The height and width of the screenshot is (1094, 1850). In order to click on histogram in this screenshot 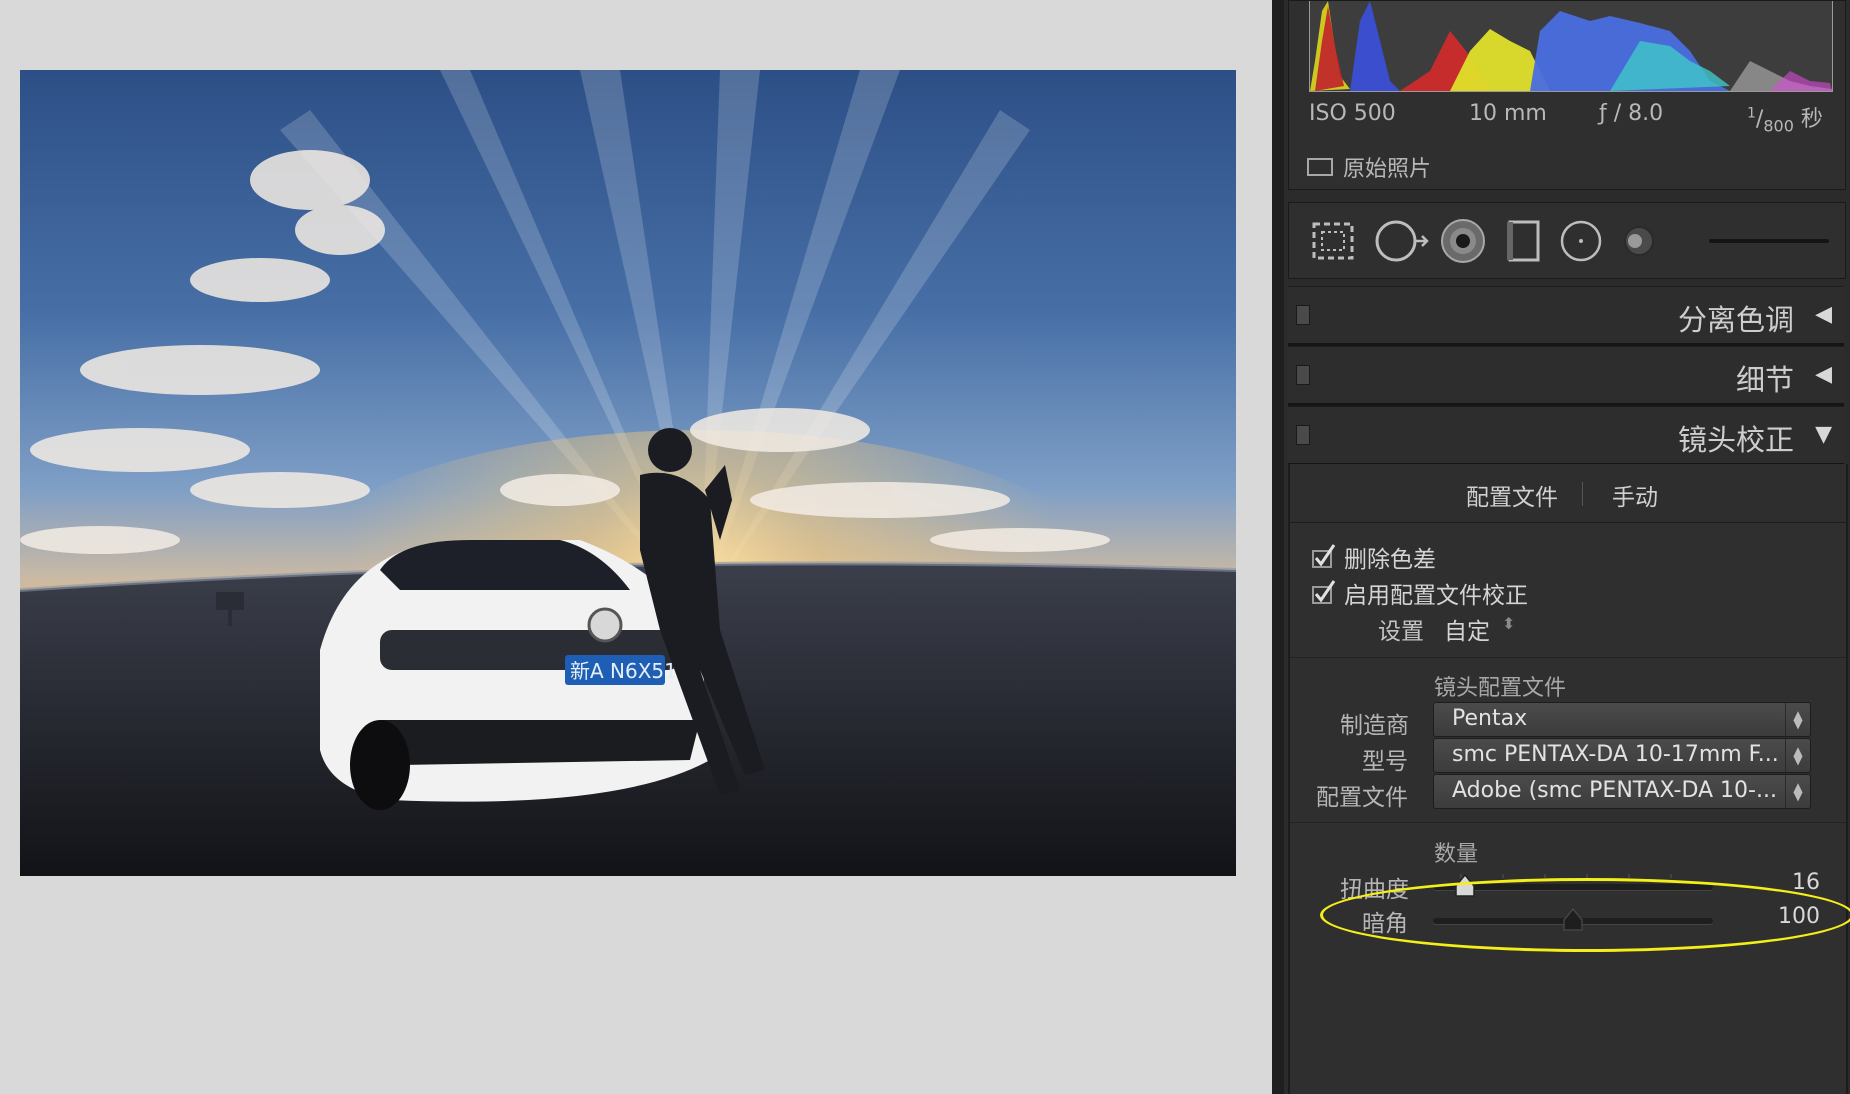, I will do `click(1571, 46)`.